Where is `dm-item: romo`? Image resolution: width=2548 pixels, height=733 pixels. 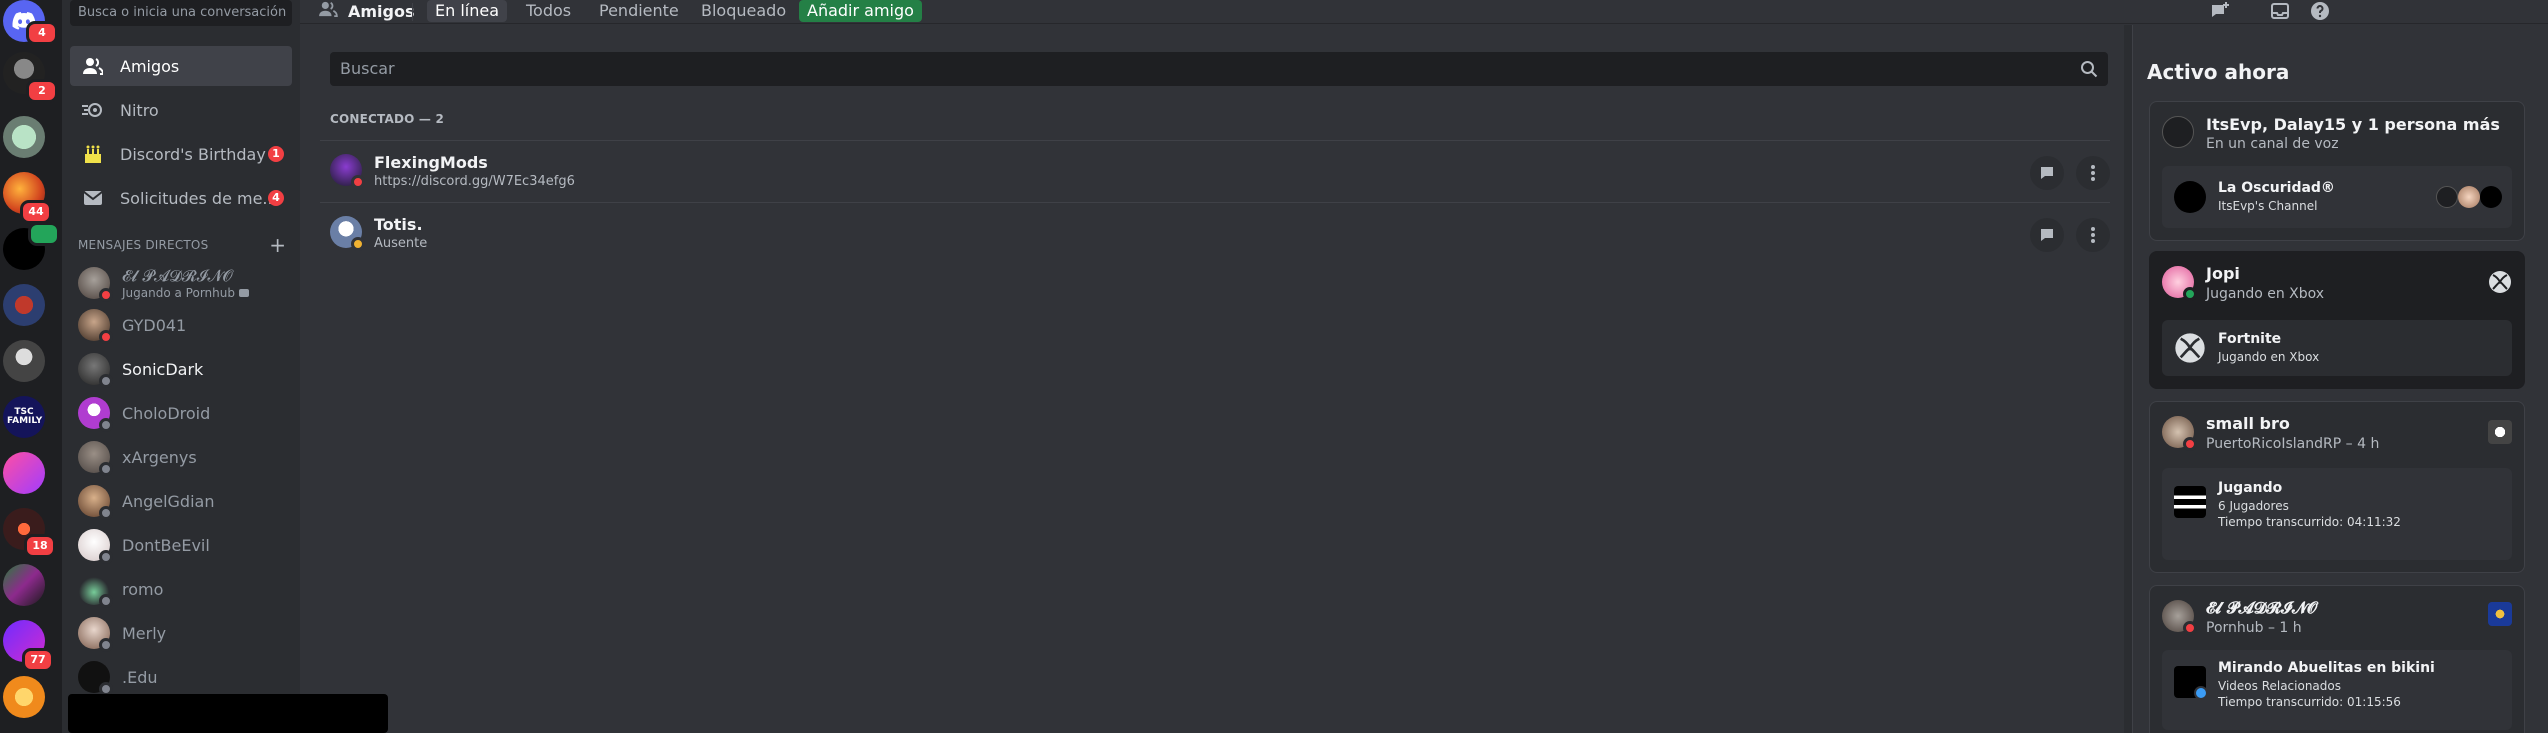
dm-item: romo is located at coordinates (181, 589).